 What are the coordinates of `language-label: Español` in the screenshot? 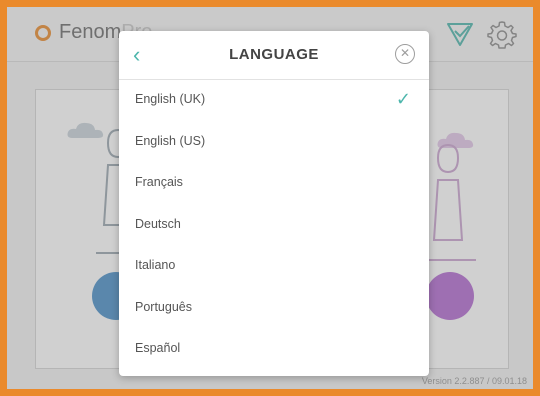 It's located at (158, 348).